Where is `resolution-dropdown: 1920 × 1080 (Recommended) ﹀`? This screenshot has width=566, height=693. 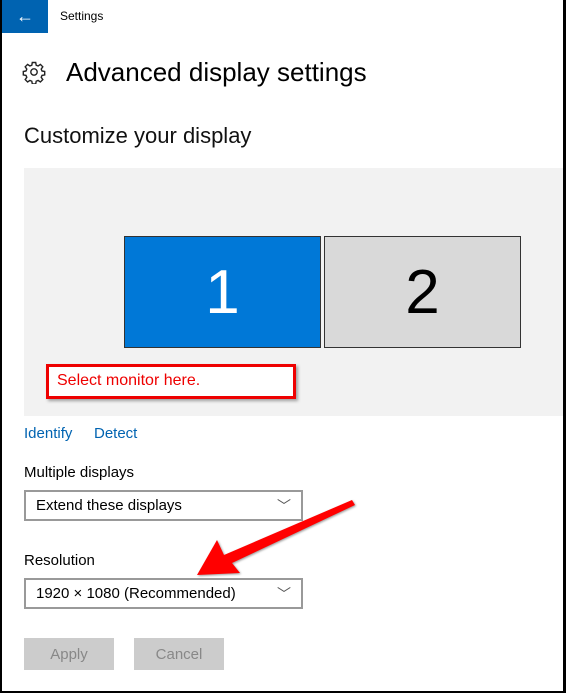
resolution-dropdown: 1920 × 1080 (Recommended) ﹀ is located at coordinates (163, 593).